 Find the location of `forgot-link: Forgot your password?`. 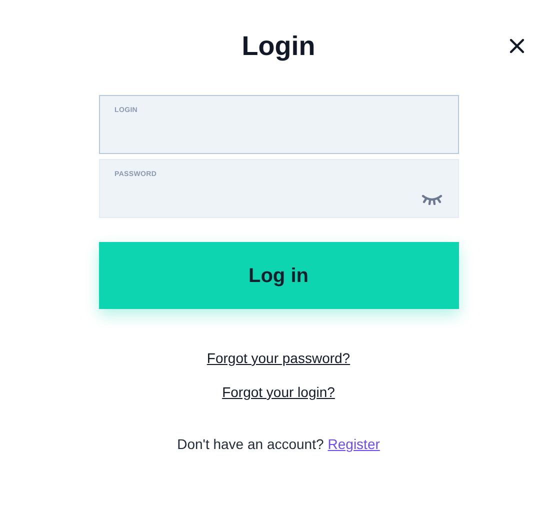

forgot-link: Forgot your password? is located at coordinates (278, 358).